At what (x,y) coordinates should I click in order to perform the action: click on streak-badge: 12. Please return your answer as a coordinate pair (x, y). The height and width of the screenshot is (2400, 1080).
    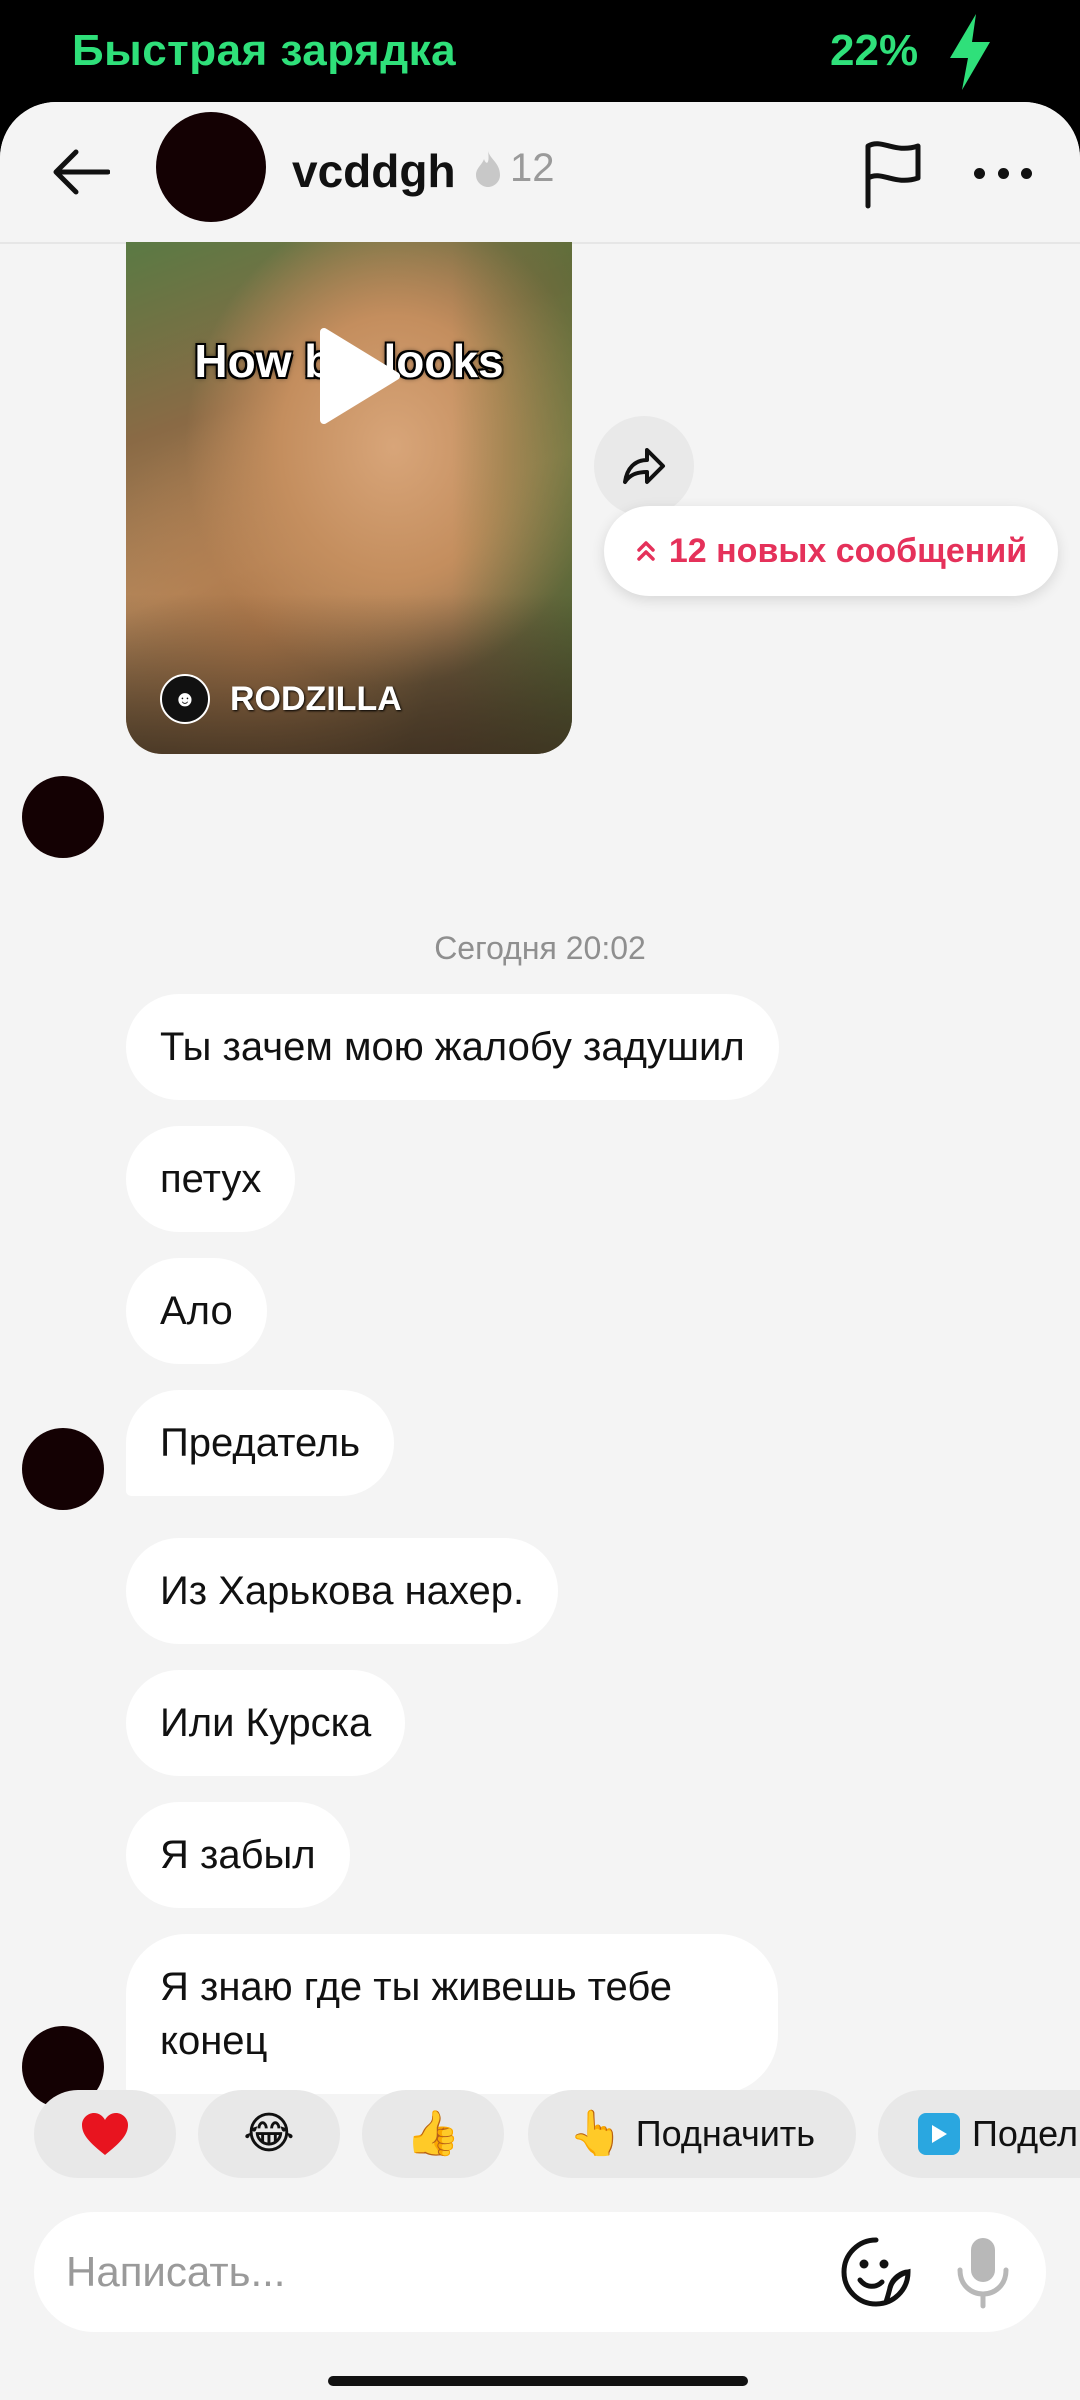
    Looking at the image, I should click on (513, 168).